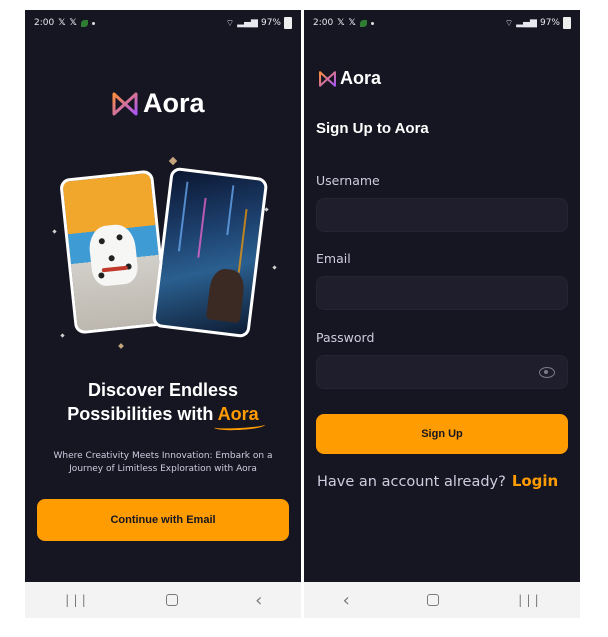 The height and width of the screenshot is (637, 608). What do you see at coordinates (163, 390) in the screenshot?
I see `headline-line-1: Discover Endless` at bounding box center [163, 390].